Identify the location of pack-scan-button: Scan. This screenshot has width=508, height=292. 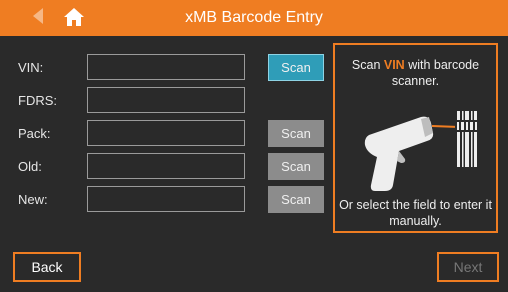
(296, 133).